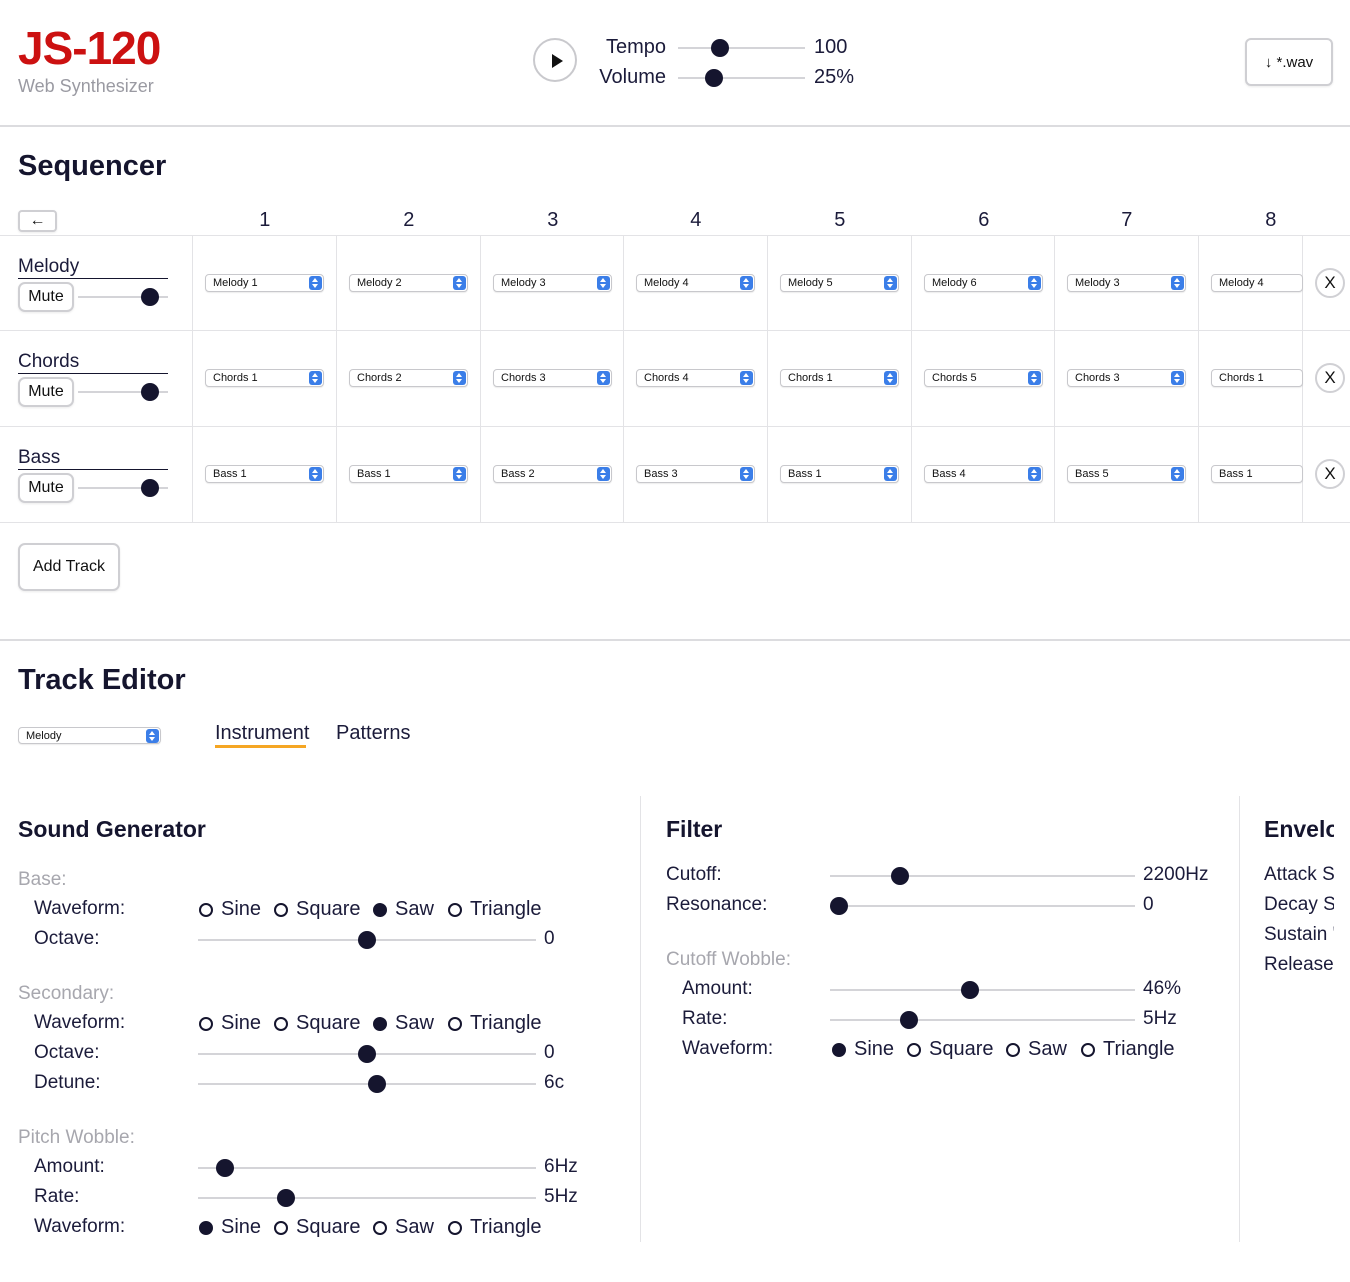  I want to click on base-octave-label: Octave:, so click(67, 938).